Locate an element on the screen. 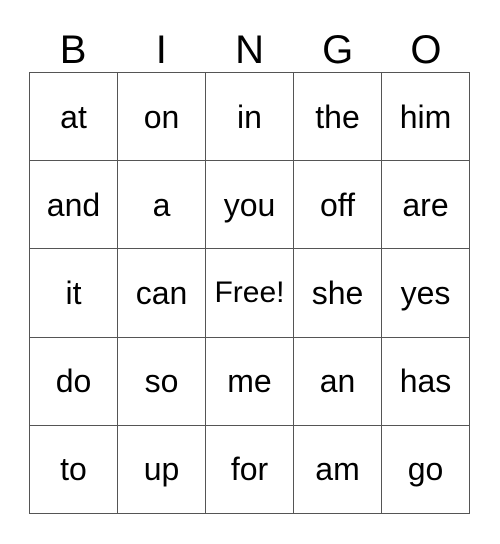  bingo-cell: can is located at coordinates (162, 293).